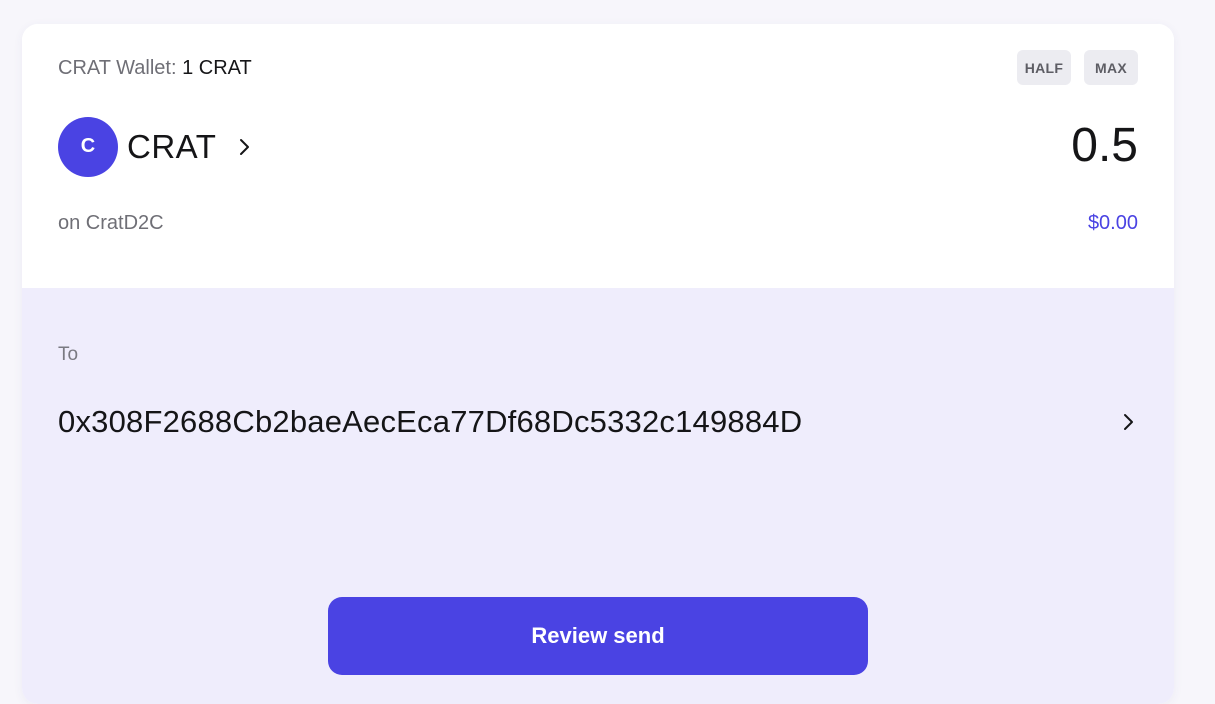  Describe the element at coordinates (1044, 67) in the screenshot. I see `half-button: HALF` at that location.